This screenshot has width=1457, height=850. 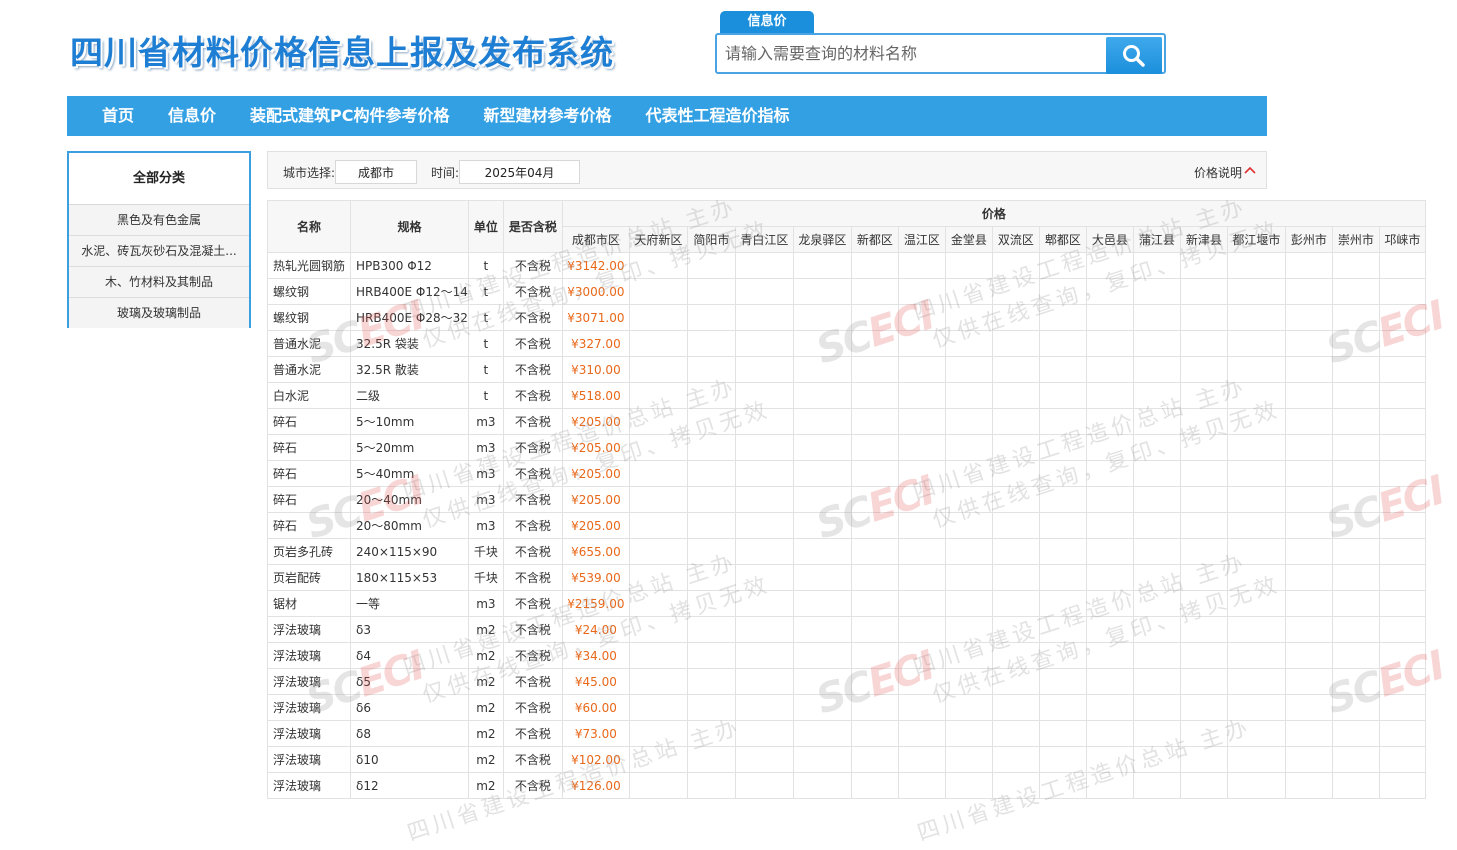 I want to click on nav-item-new-materials: 新型建材参考价格, so click(x=548, y=116).